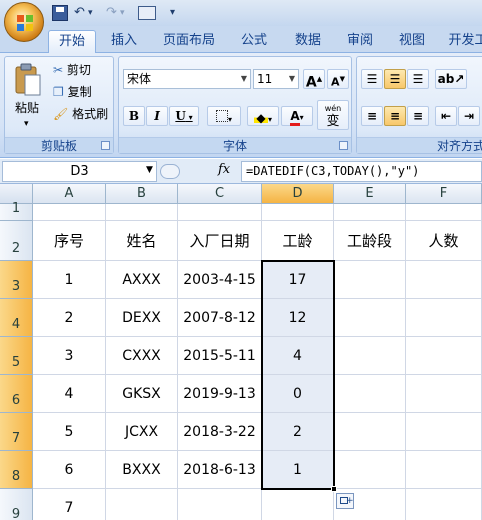 The width and height of the screenshot is (482, 520). Describe the element at coordinates (16, 318) in the screenshot. I see `row-header-4: 4` at that location.